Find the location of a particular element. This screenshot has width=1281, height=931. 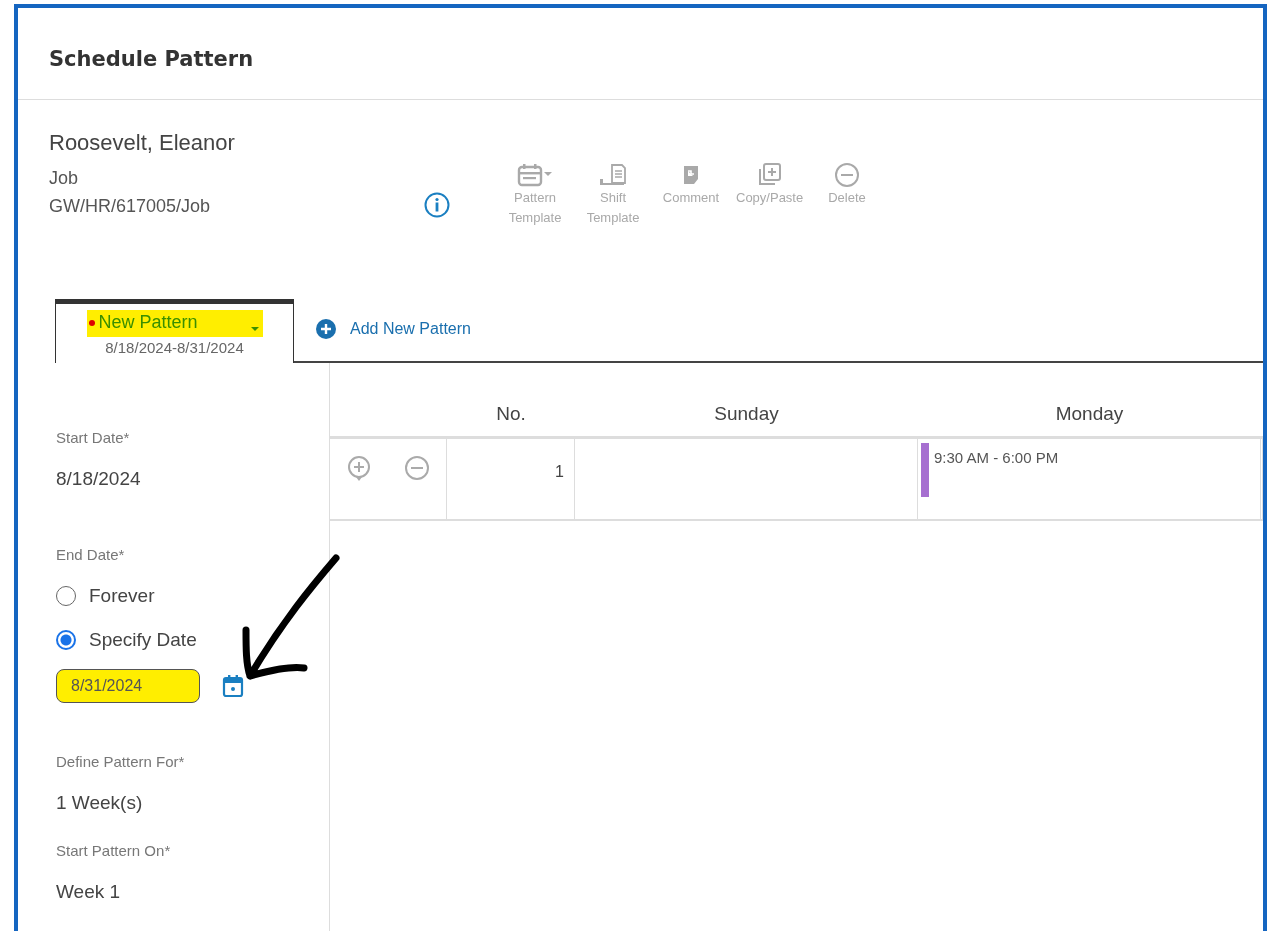

add-row-icon is located at coordinates (359, 469).